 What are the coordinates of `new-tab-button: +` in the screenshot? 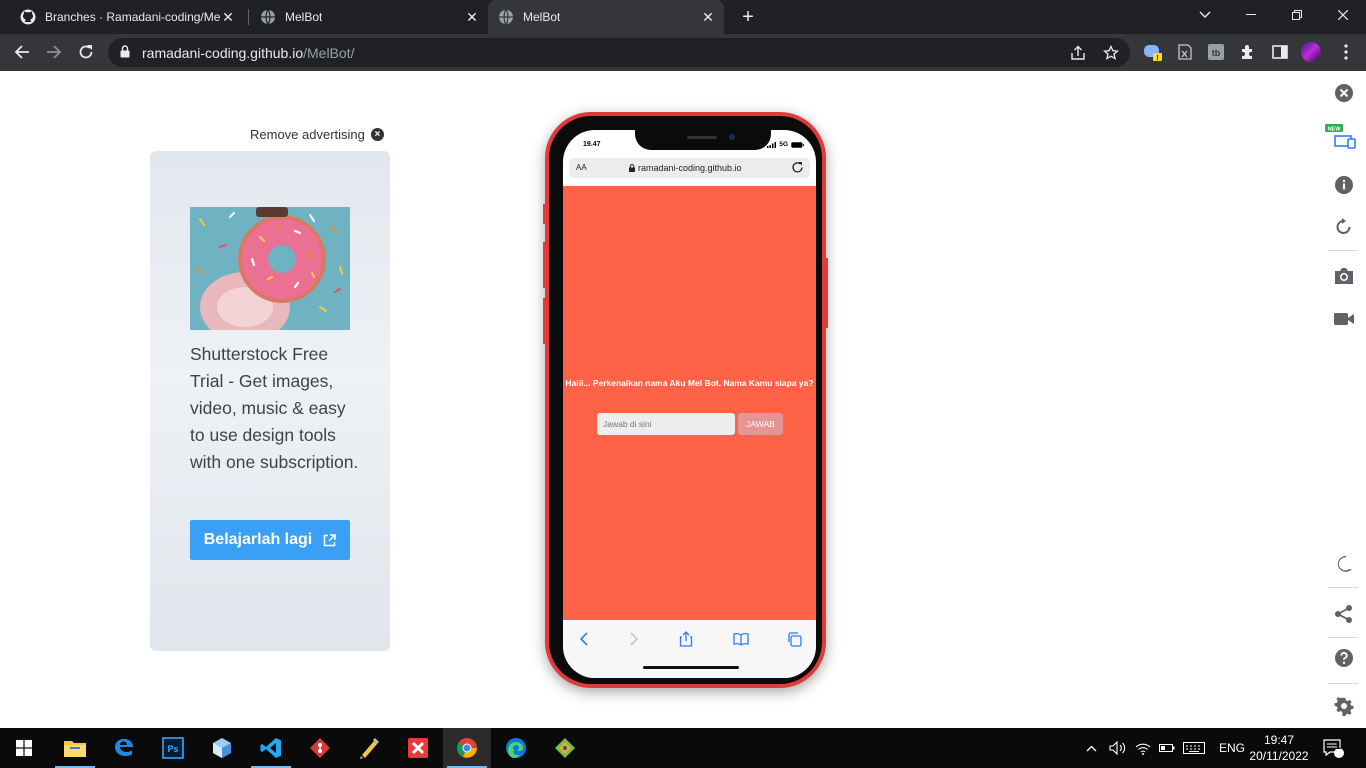 It's located at (748, 17).